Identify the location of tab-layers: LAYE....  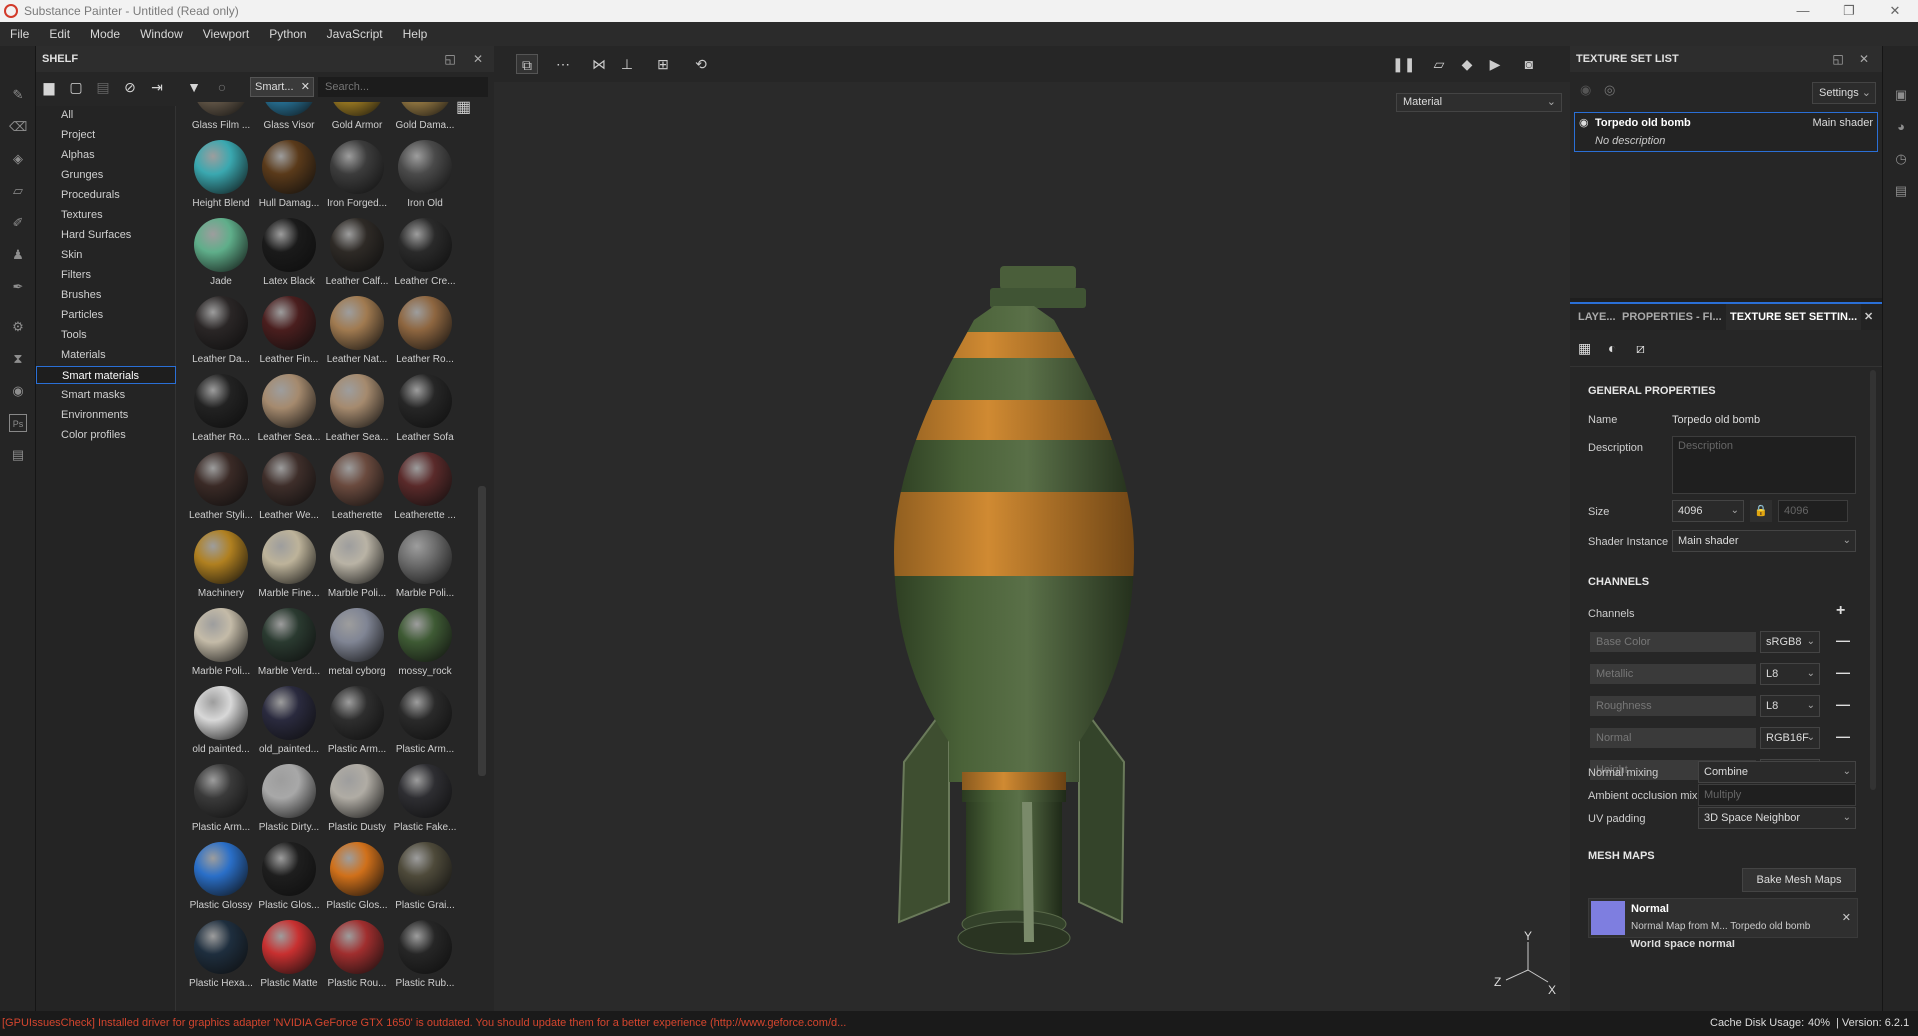
(1597, 317).